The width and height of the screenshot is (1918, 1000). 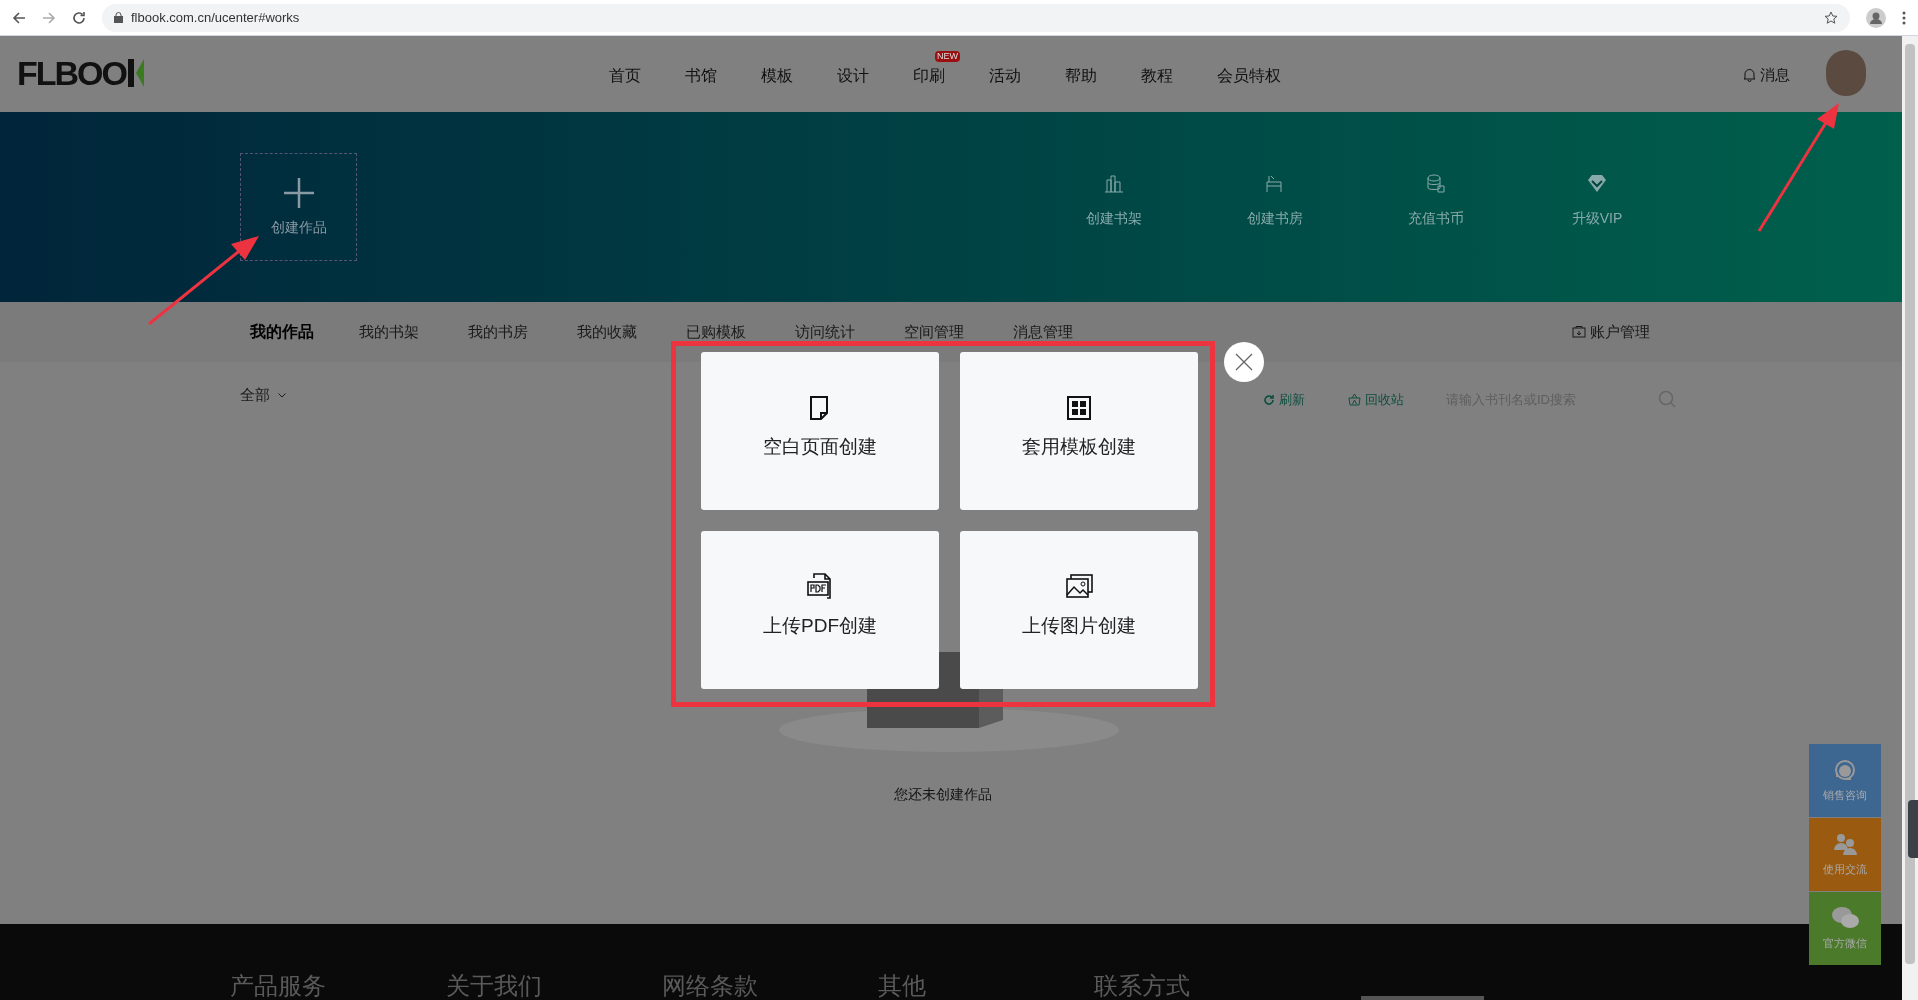 What do you see at coordinates (263, 395) in the screenshot?
I see `filter-dropdown: 全部` at bounding box center [263, 395].